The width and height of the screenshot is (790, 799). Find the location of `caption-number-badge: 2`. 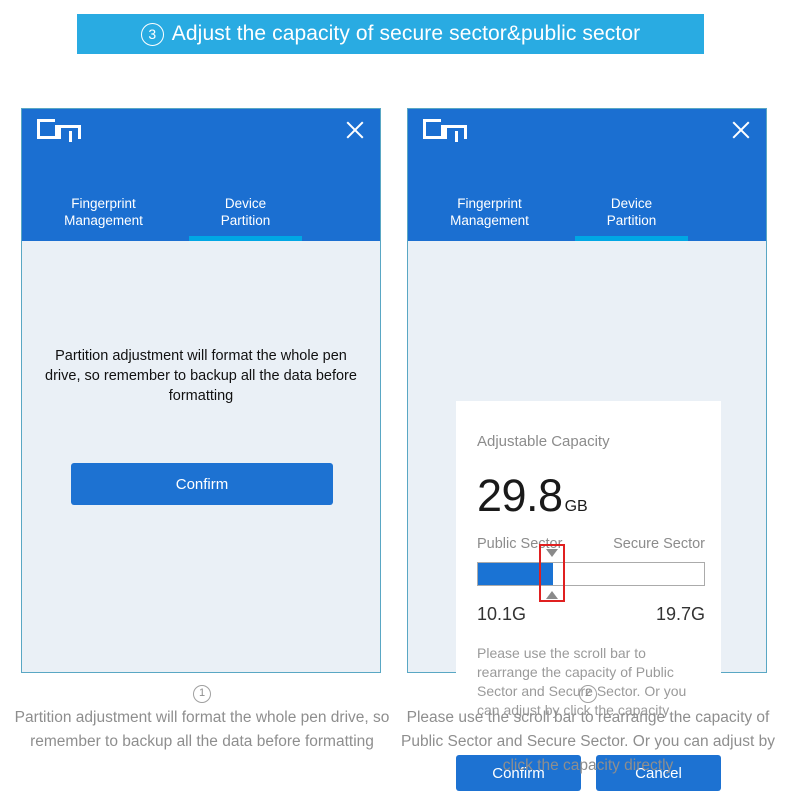

caption-number-badge: 2 is located at coordinates (588, 693).